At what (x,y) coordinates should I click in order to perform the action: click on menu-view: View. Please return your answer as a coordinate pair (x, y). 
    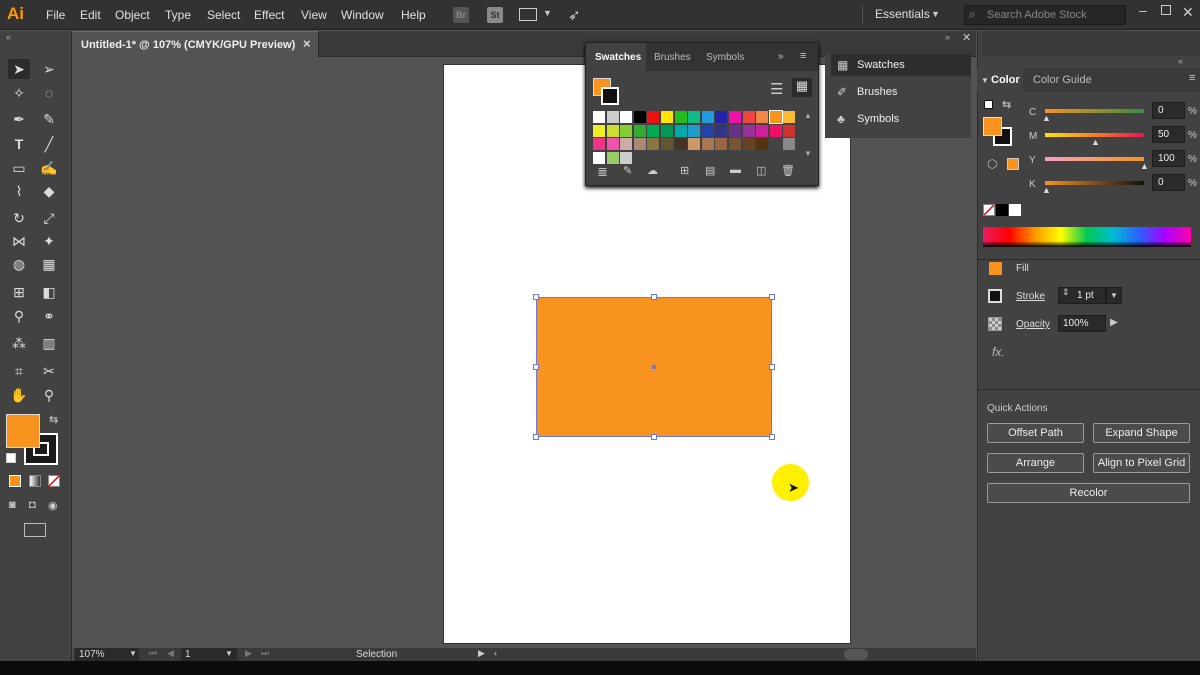
    Looking at the image, I should click on (314, 15).